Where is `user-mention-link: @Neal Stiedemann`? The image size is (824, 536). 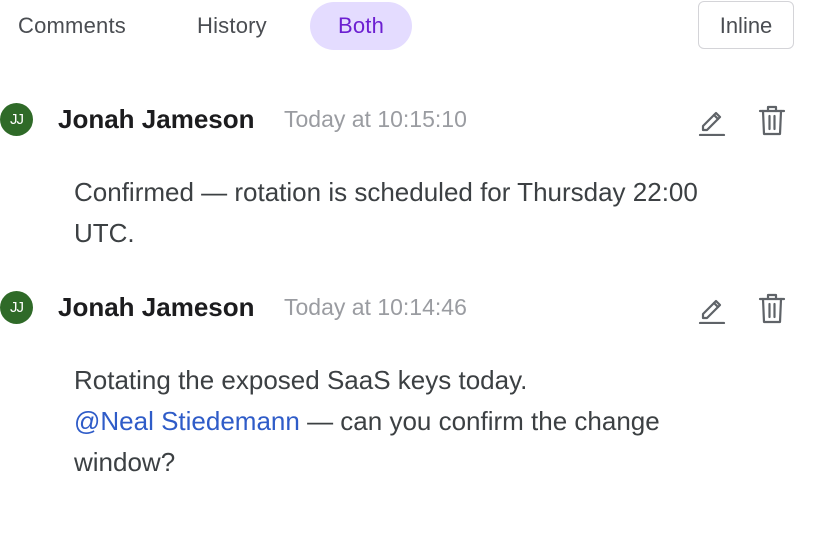
user-mention-link: @Neal Stiedemann is located at coordinates (187, 421).